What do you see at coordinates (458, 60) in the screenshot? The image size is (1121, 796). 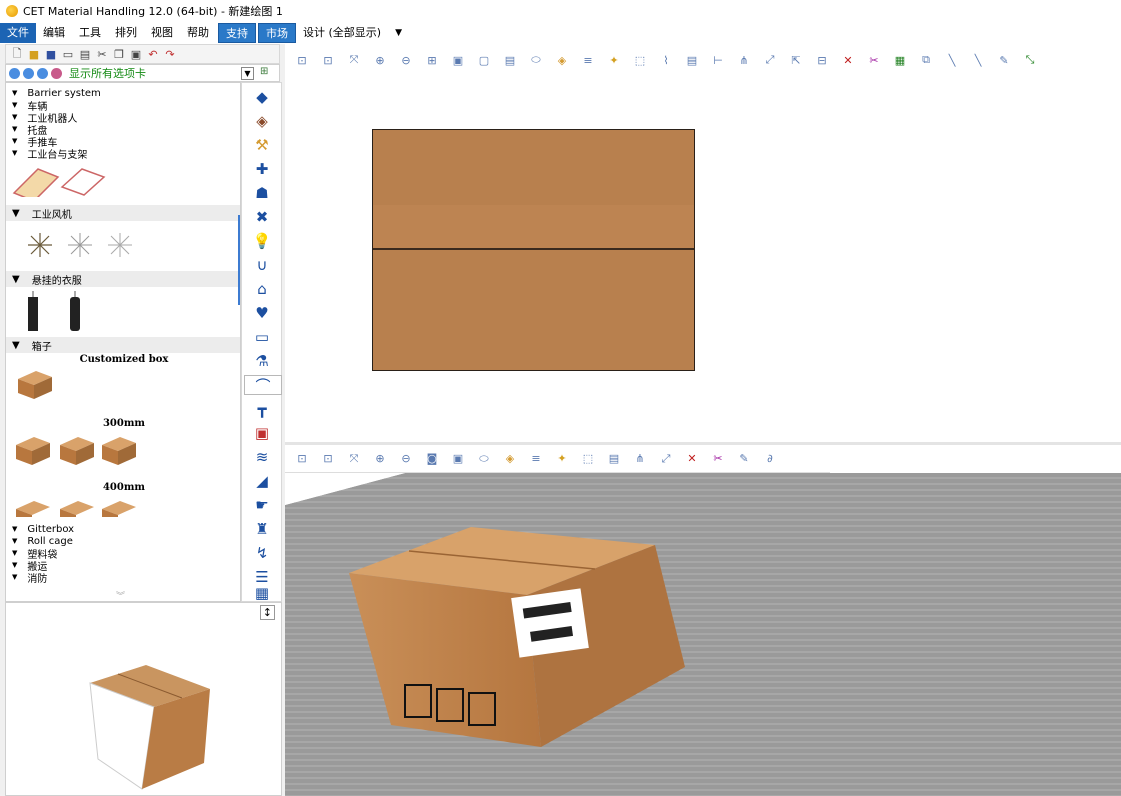 I see `camera-icon: ▣` at bounding box center [458, 60].